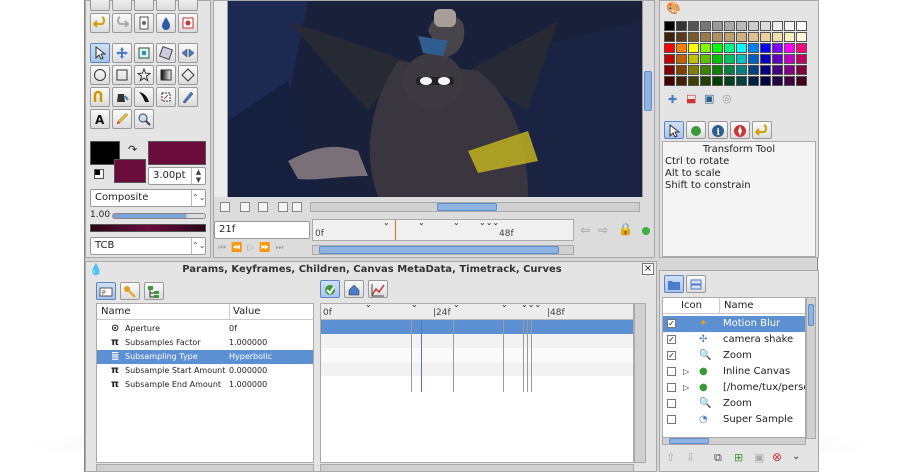 The image size is (900, 472). I want to click on delete-layer-icon: ⊗, so click(777, 457).